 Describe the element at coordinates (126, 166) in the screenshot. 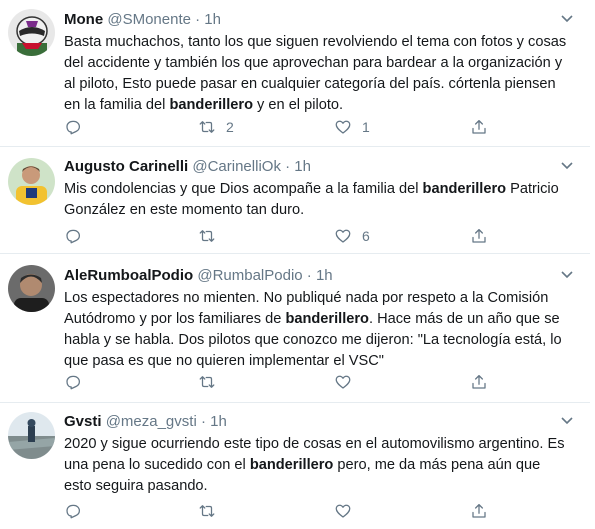

I see `display-name: Augusto Carinelli` at that location.